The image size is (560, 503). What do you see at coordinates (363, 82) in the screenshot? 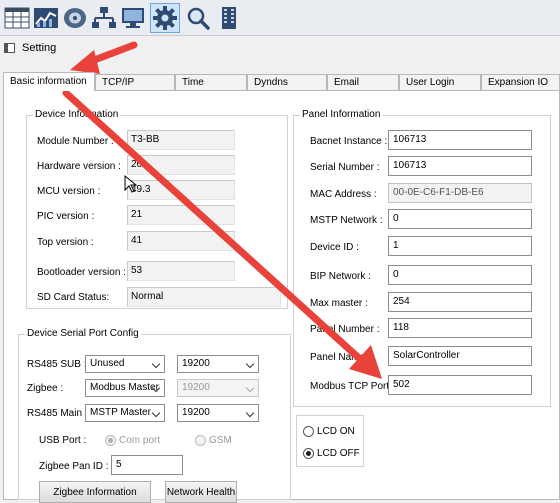
I see `tab-email: Email` at bounding box center [363, 82].